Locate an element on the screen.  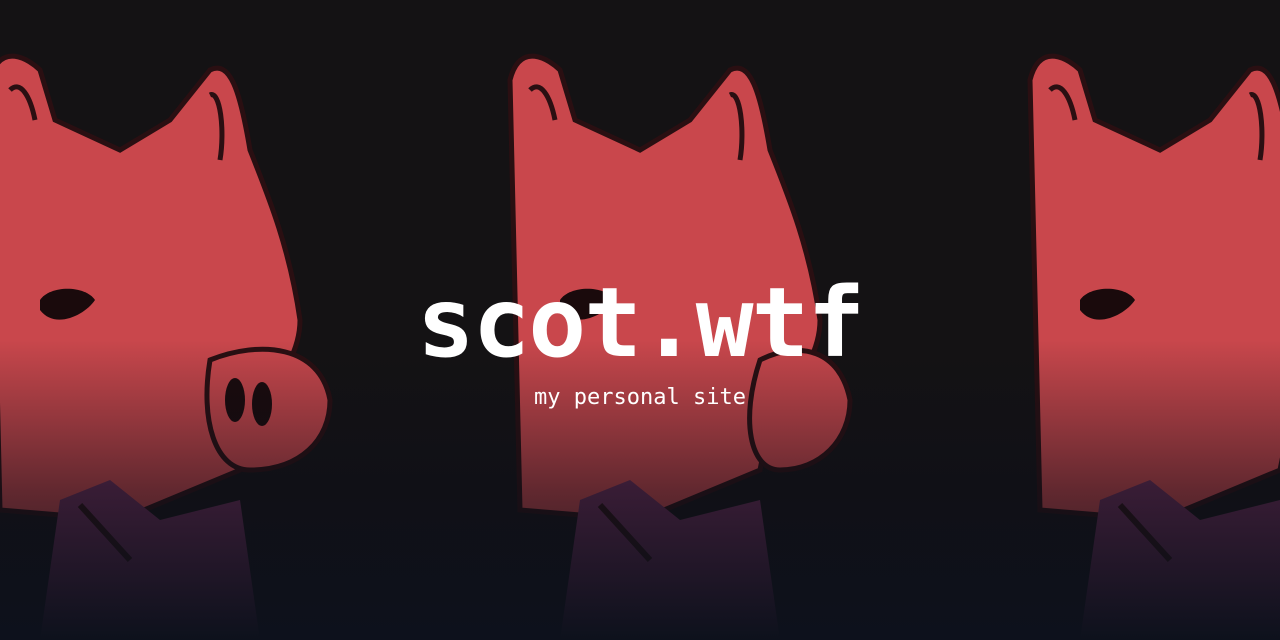
site-subtitle: my personal site is located at coordinates (640, 397).